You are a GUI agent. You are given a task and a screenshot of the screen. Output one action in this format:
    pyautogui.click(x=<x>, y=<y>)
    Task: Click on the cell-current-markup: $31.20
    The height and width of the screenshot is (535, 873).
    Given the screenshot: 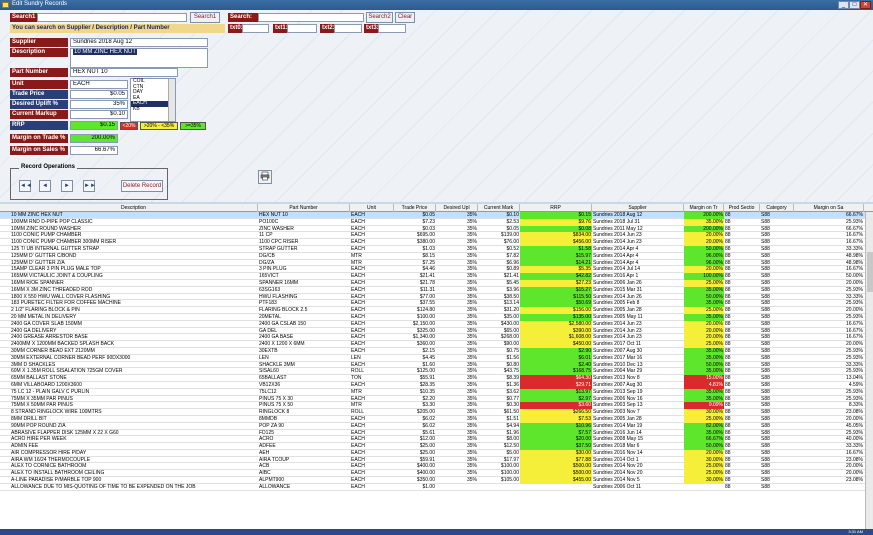 What is the action you would take?
    pyautogui.click(x=499, y=310)
    